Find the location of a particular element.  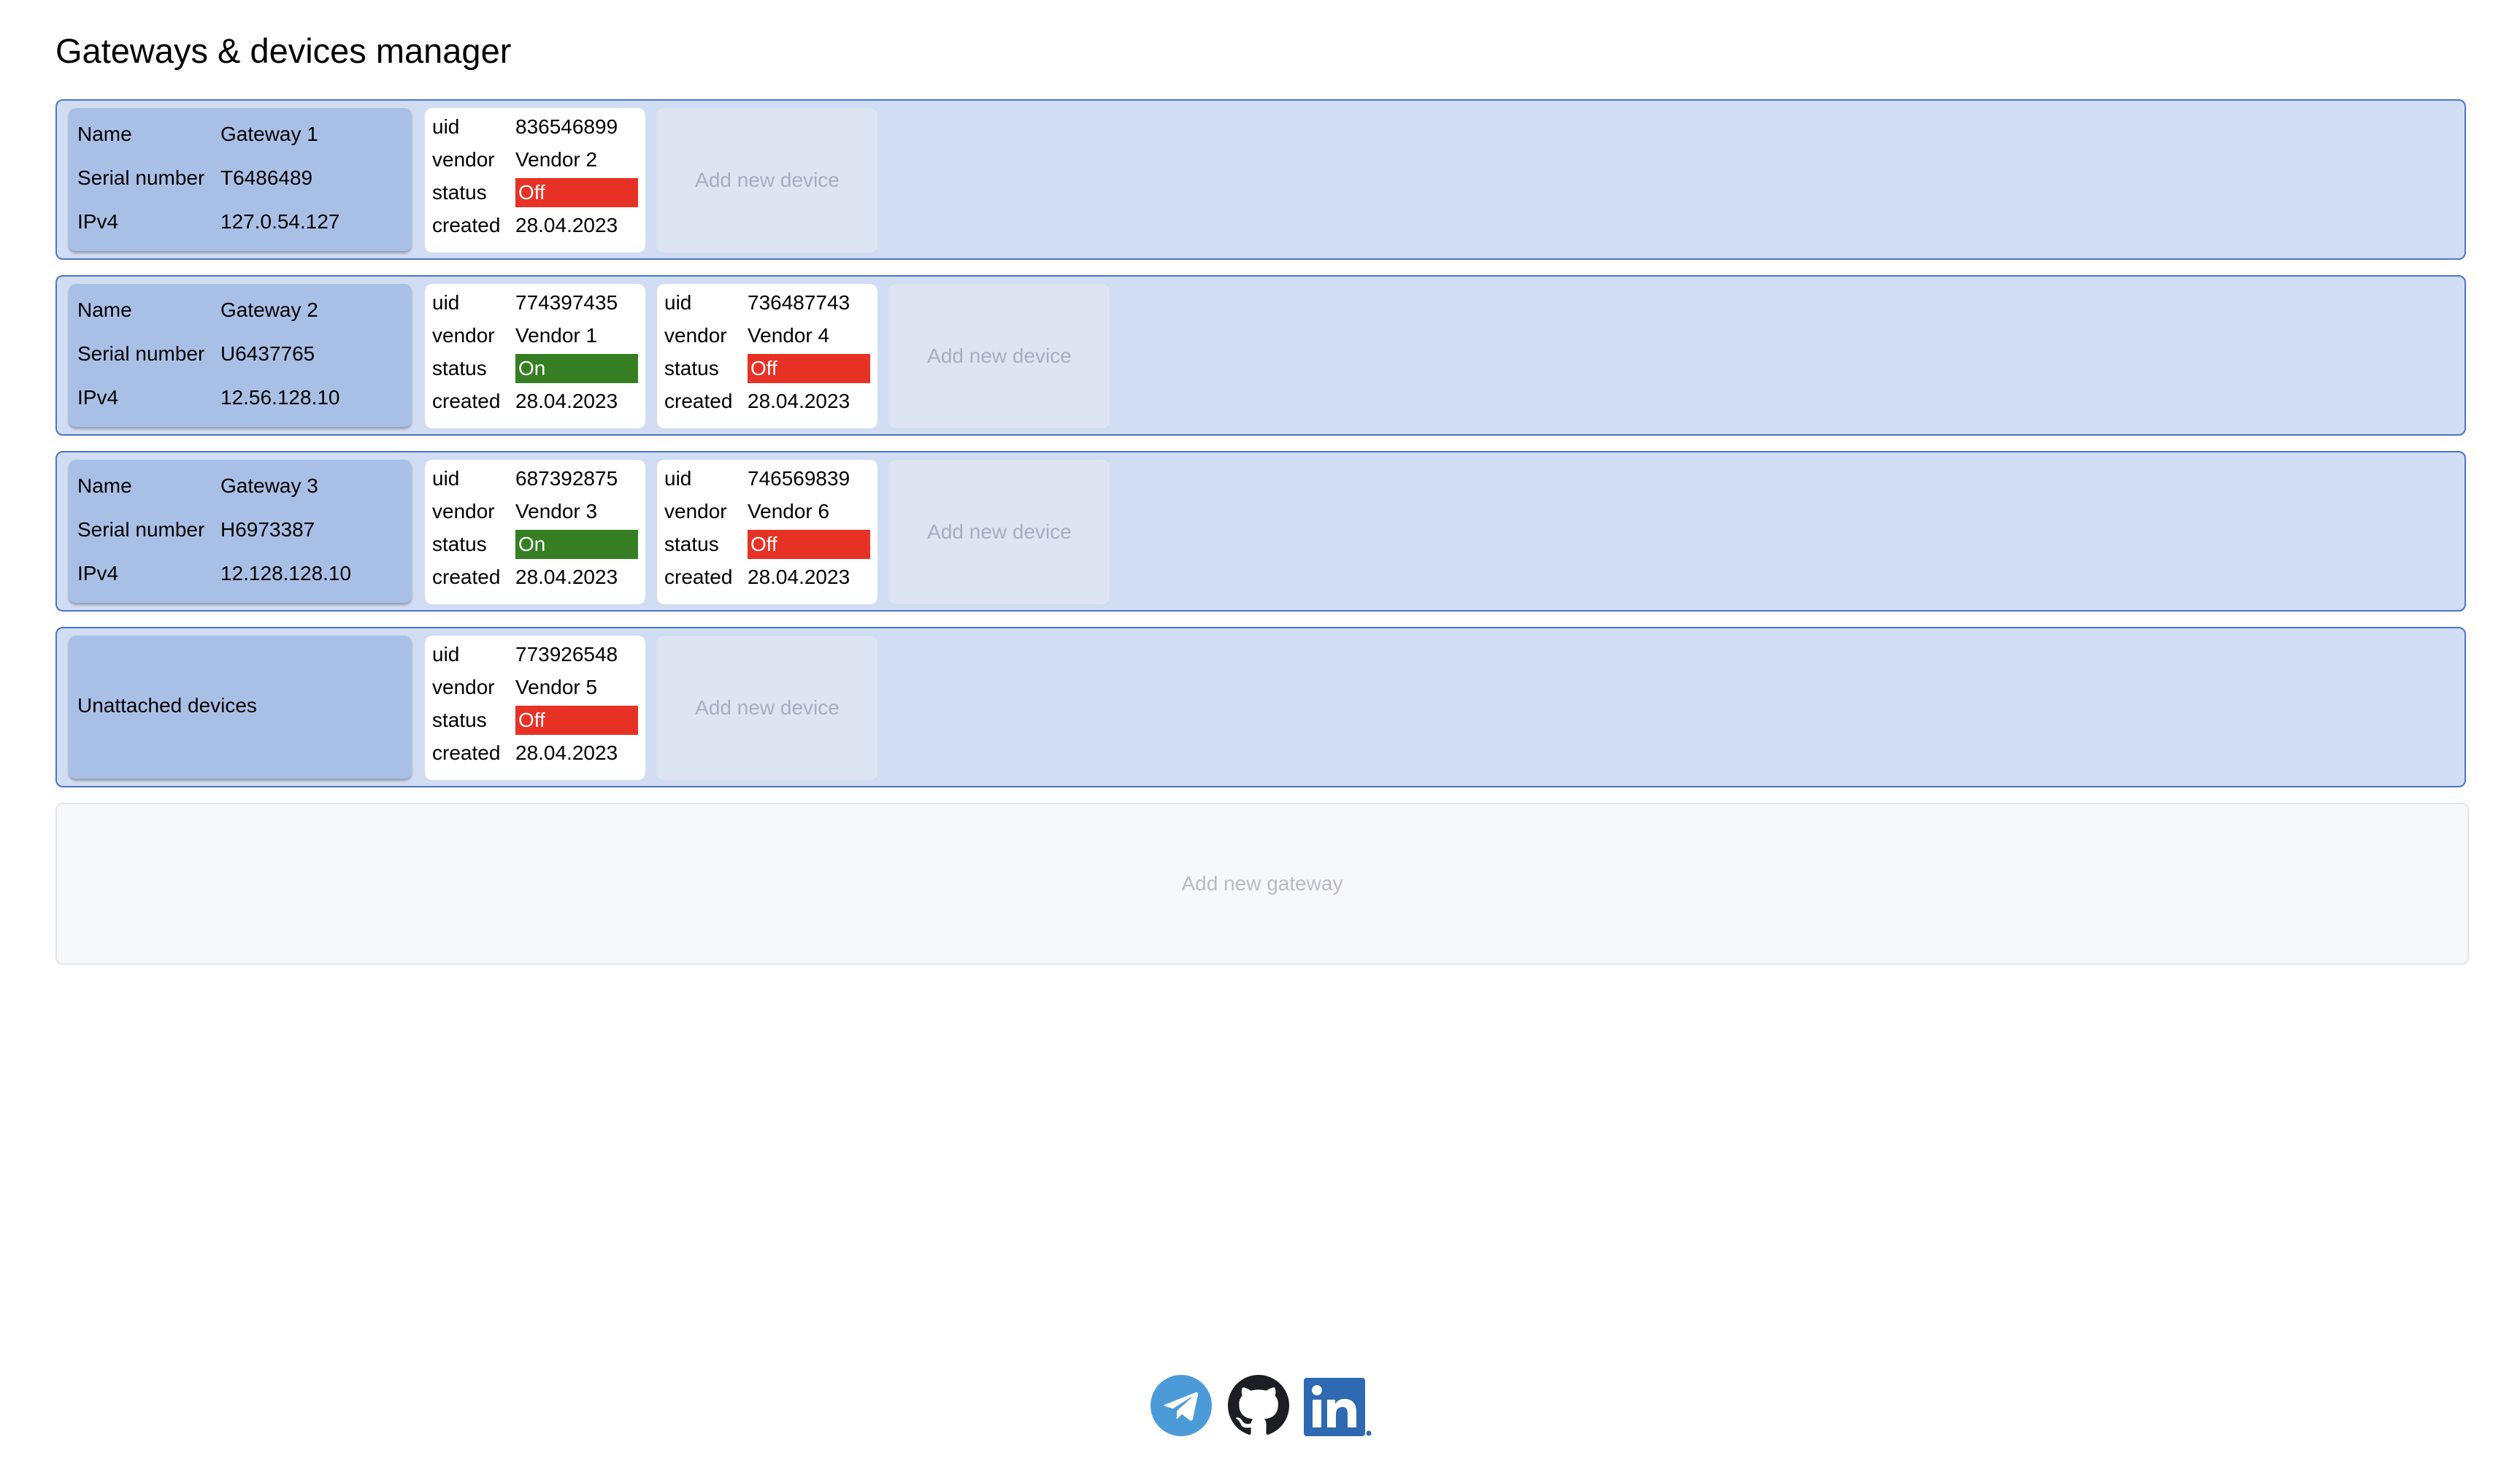

device-uid: 773926548 is located at coordinates (566, 654).